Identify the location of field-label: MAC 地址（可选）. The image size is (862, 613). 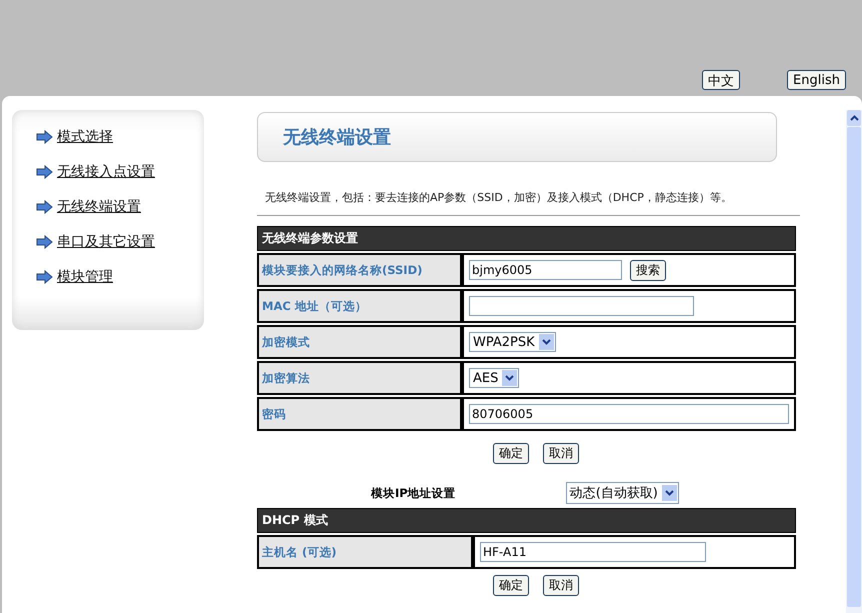
(359, 306).